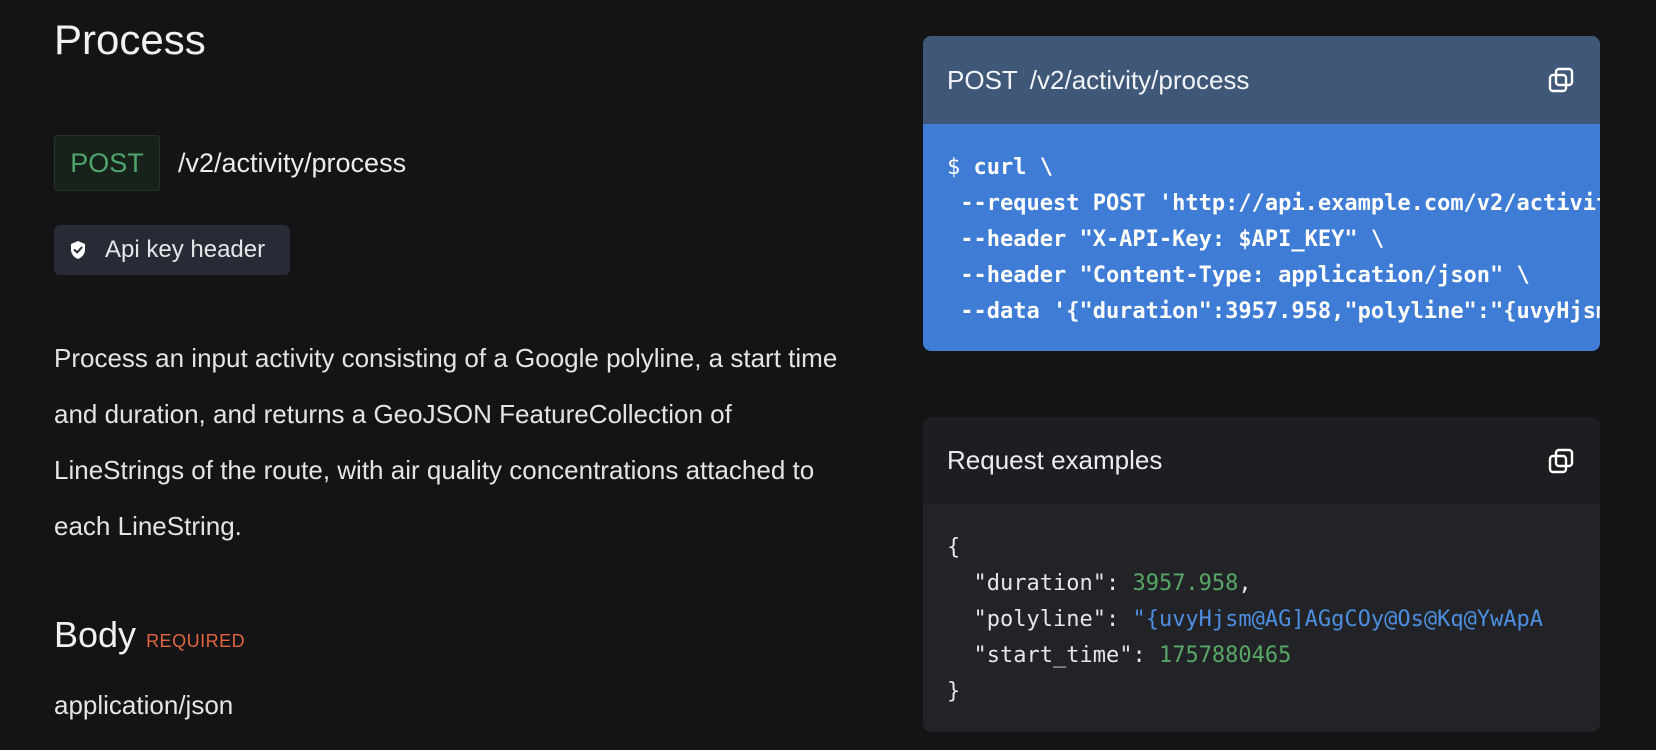  What do you see at coordinates (107, 163) in the screenshot?
I see `method-badge: POST` at bounding box center [107, 163].